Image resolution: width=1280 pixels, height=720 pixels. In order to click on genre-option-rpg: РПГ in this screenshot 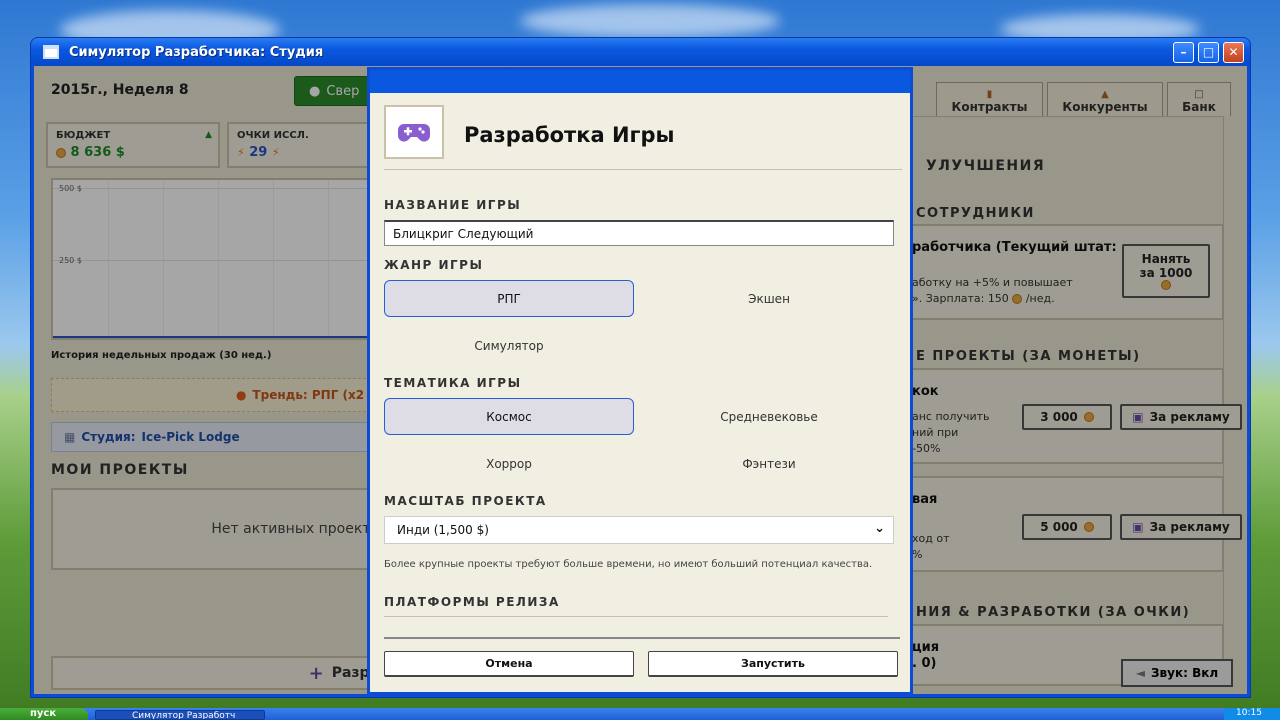, I will do `click(509, 298)`.